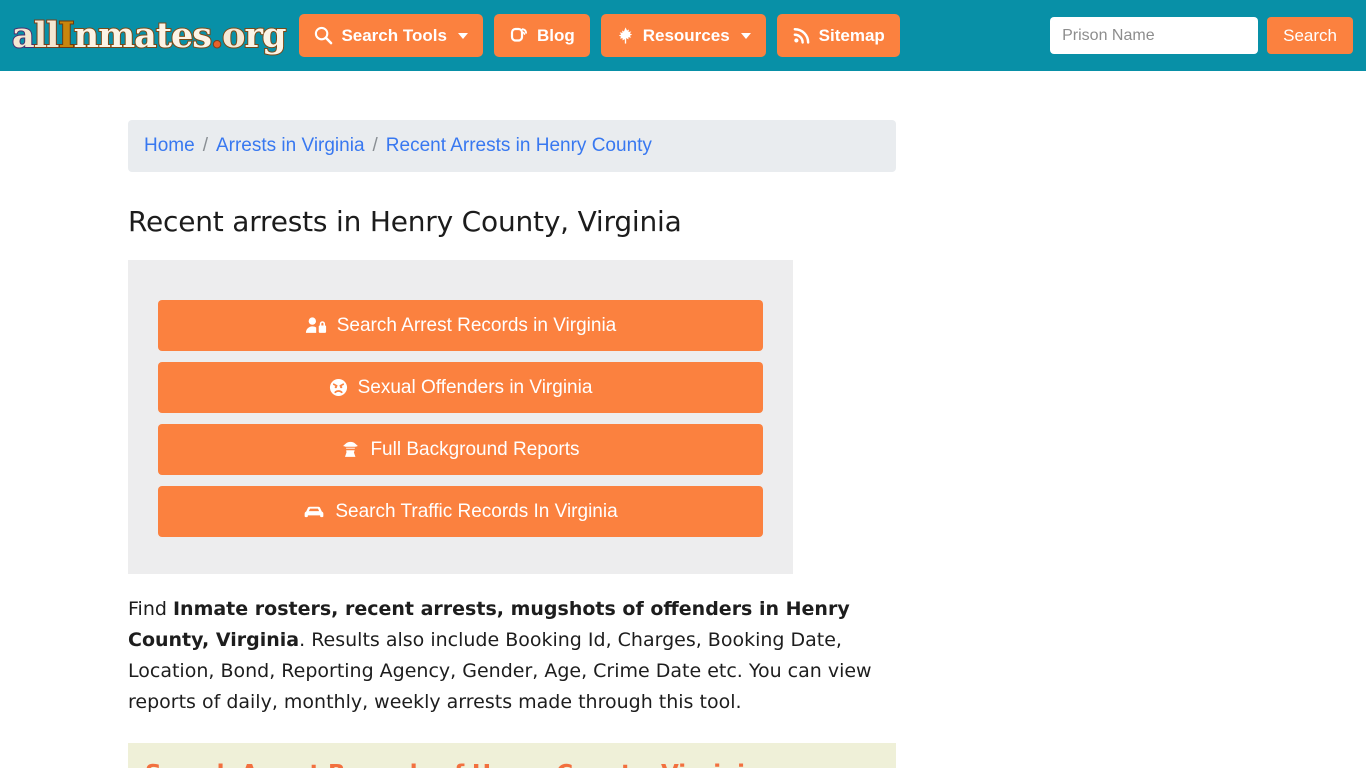 The image size is (1366, 768). What do you see at coordinates (555, 35) in the screenshot?
I see `nav-label-blog: Blog` at bounding box center [555, 35].